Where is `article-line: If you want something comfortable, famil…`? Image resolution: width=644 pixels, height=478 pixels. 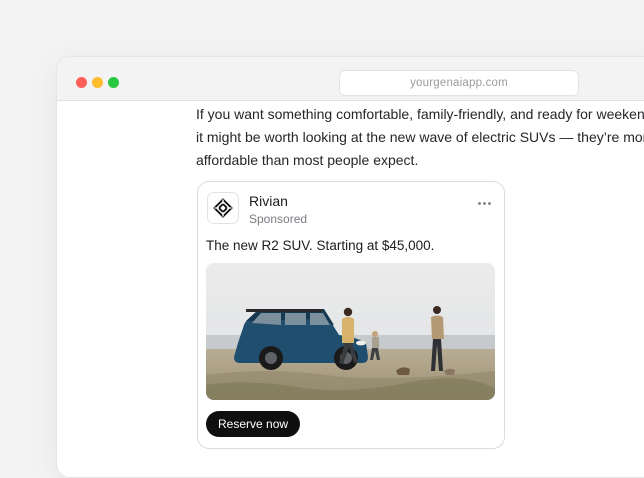 article-line: If you want something comfortable, famil… is located at coordinates (420, 114).